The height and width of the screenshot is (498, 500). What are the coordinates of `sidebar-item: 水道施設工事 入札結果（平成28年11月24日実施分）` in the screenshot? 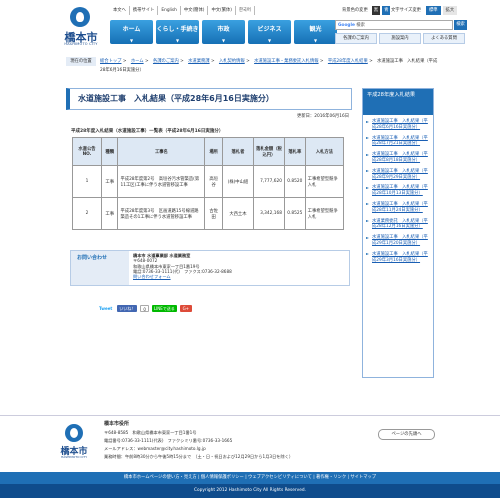 It's located at (399, 208).